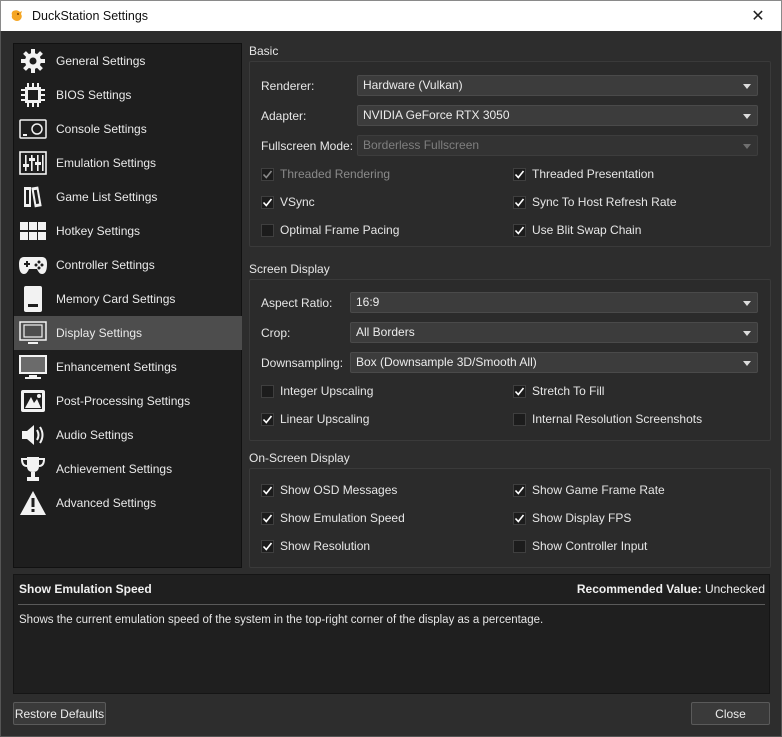  I want to click on checkbox-label: Integer Upscaling, so click(327, 391).